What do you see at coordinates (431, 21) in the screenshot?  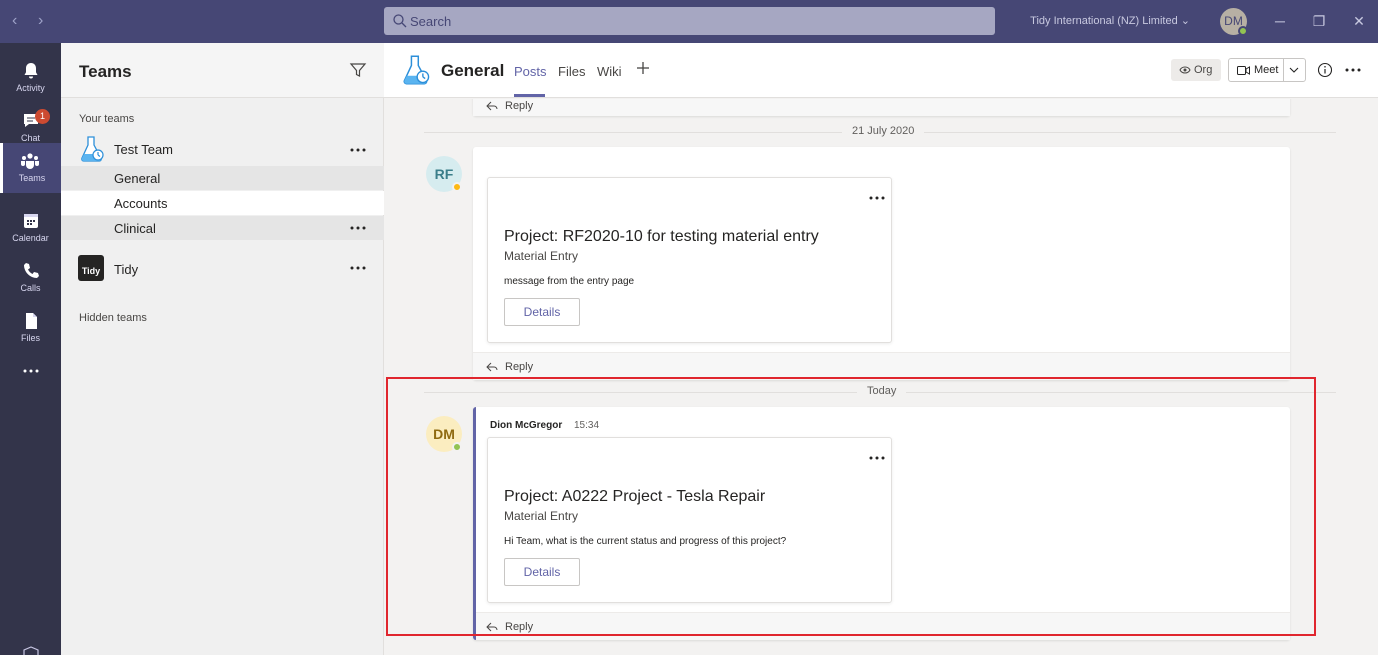 I see `search-placeholder: Search` at bounding box center [431, 21].